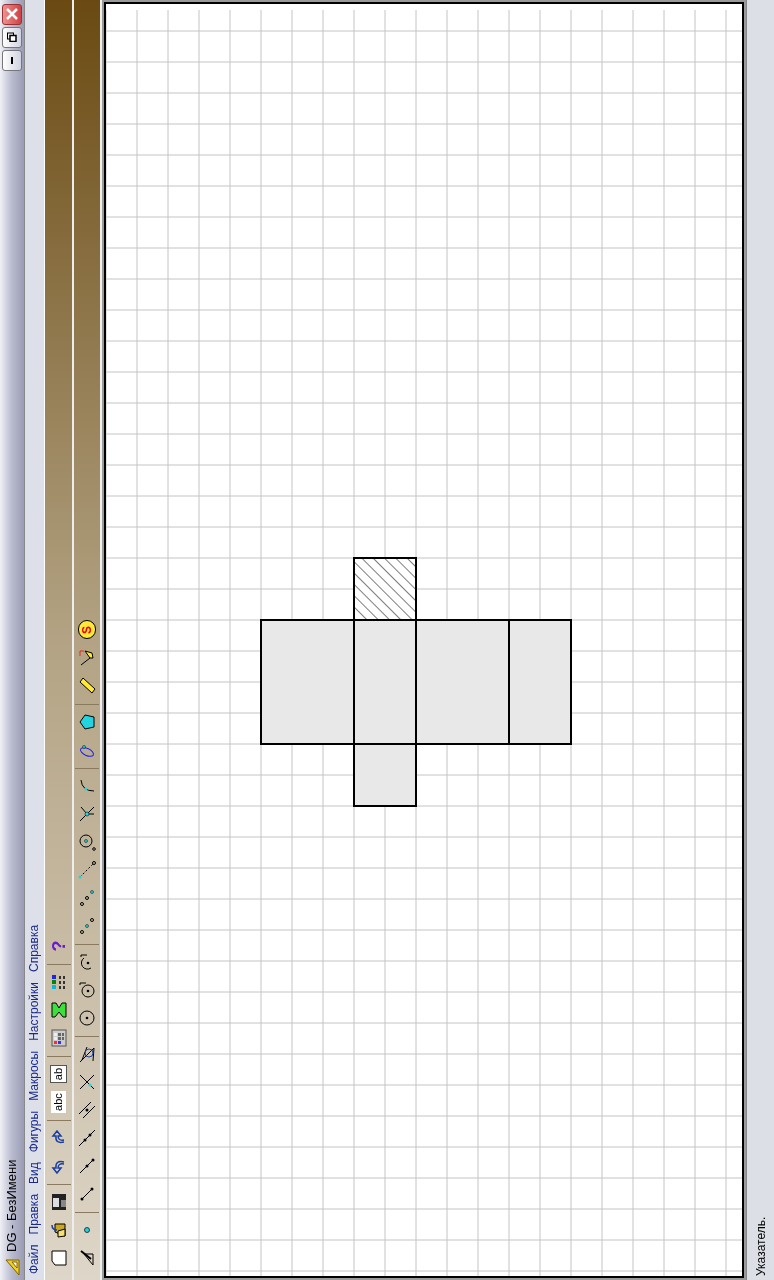 This screenshot has height=1280, width=774. What do you see at coordinates (34, 1259) in the screenshot?
I see `menu-item: Файл` at bounding box center [34, 1259].